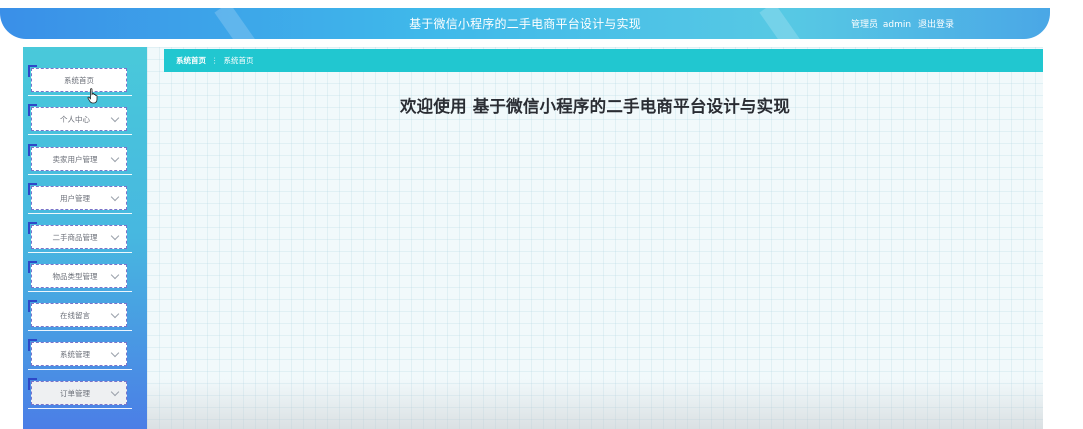 Image resolution: width=1083 pixels, height=429 pixels. Describe the element at coordinates (75, 159) in the screenshot. I see `sidebar-item-label: 卖家用户管理` at that location.